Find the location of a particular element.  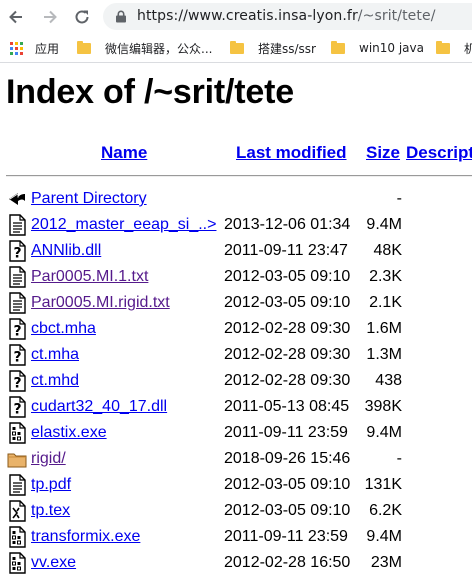

last-modified-cell: 2011-09-11 23:47 is located at coordinates (286, 250).